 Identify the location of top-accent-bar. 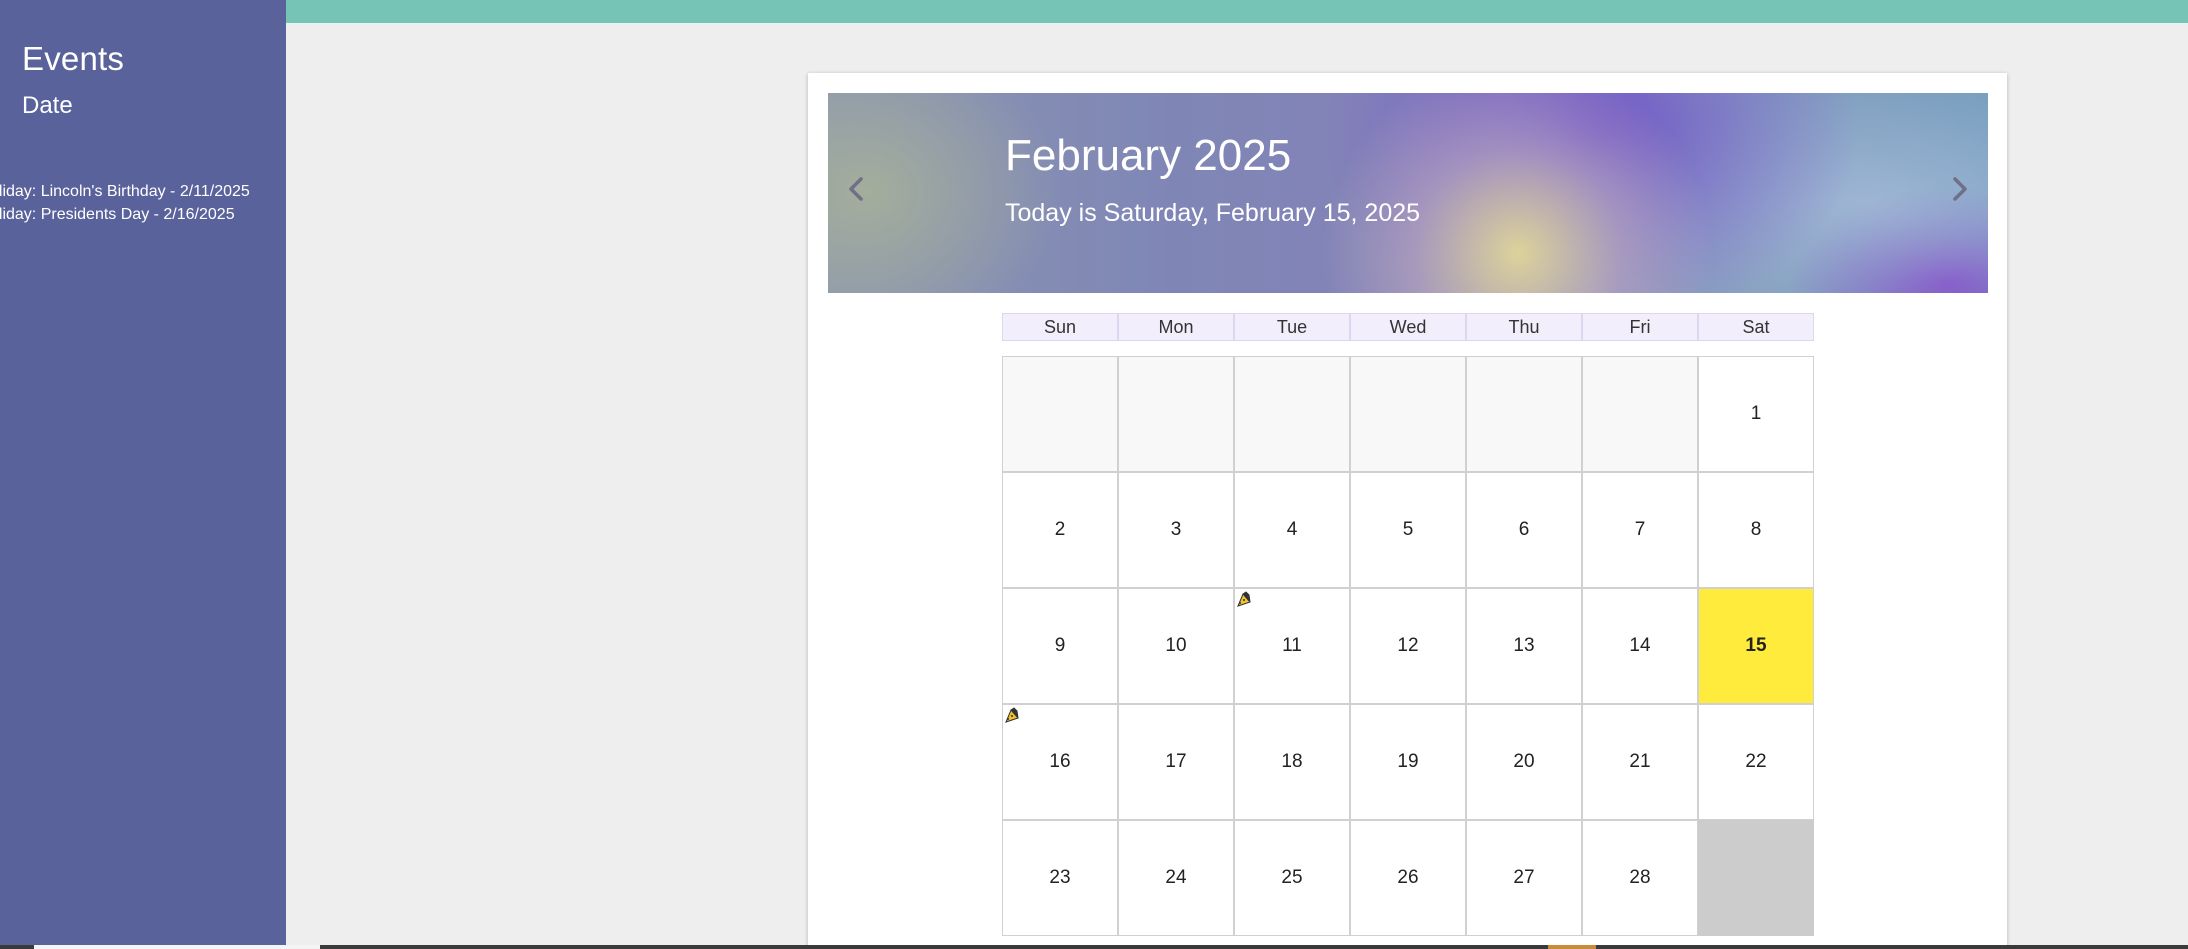
(1237, 11).